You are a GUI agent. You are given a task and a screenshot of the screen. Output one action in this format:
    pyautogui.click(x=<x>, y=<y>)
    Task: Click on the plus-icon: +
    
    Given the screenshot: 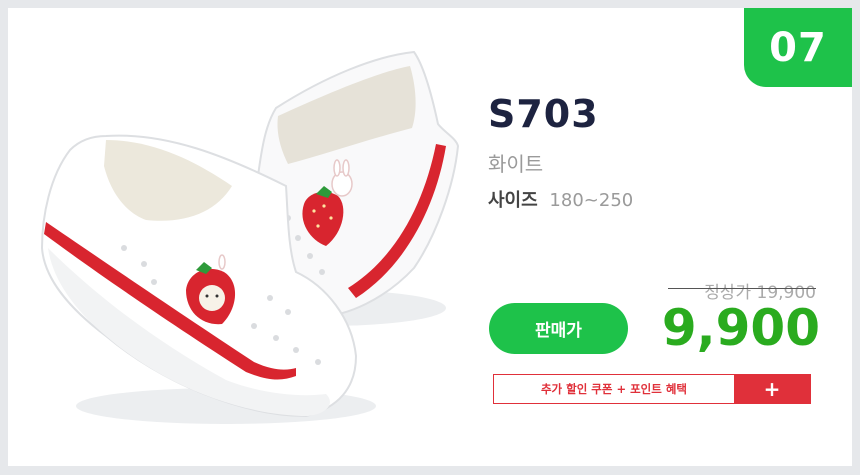 What is the action you would take?
    pyautogui.click(x=772, y=389)
    